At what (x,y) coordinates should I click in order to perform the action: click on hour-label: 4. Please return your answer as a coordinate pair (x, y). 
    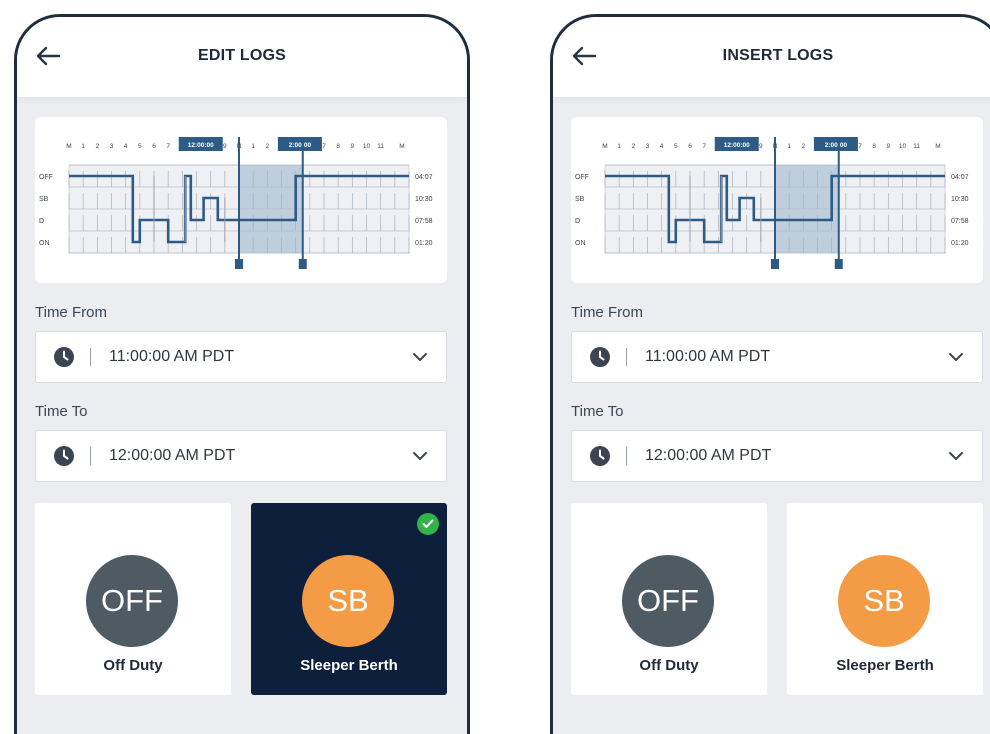
    Looking at the image, I should click on (662, 146).